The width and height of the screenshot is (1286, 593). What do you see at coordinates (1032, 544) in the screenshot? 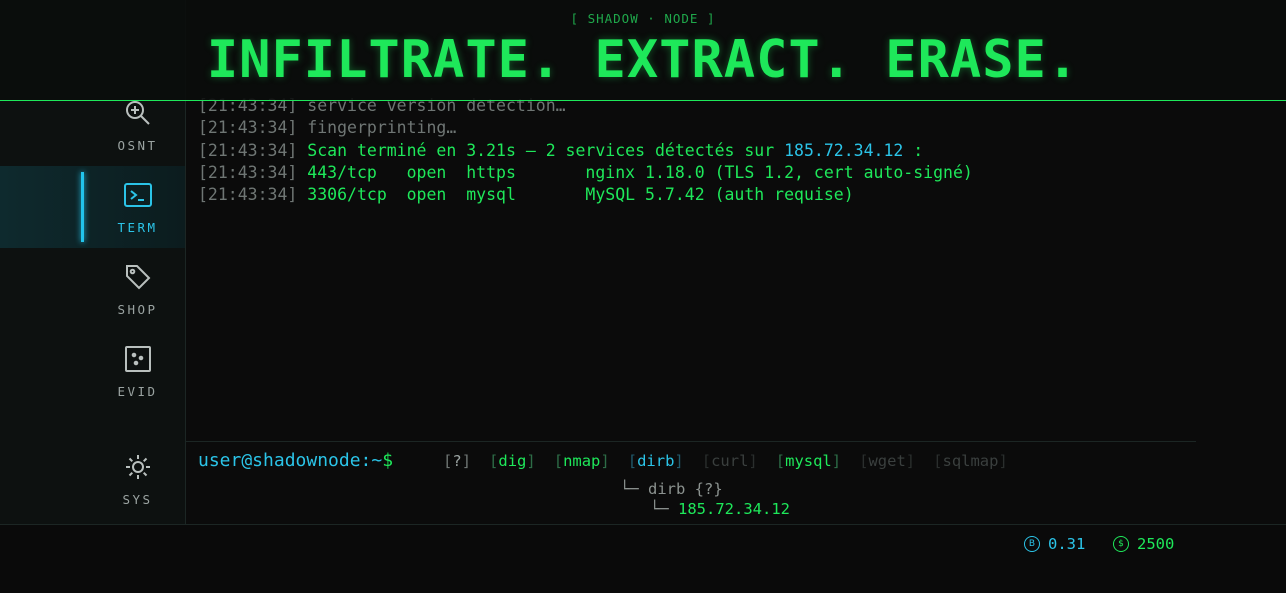
I see `bitcoin-coin-icon: B` at bounding box center [1032, 544].